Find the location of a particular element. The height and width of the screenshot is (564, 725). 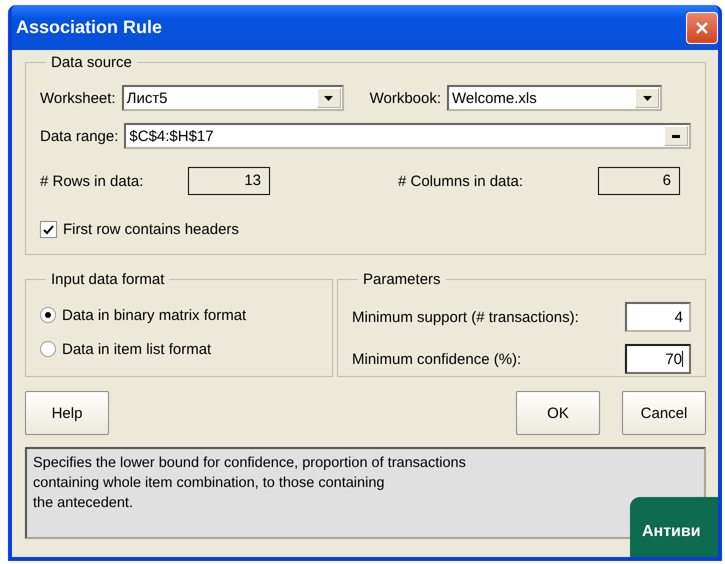

input-field: 4 is located at coordinates (658, 317).